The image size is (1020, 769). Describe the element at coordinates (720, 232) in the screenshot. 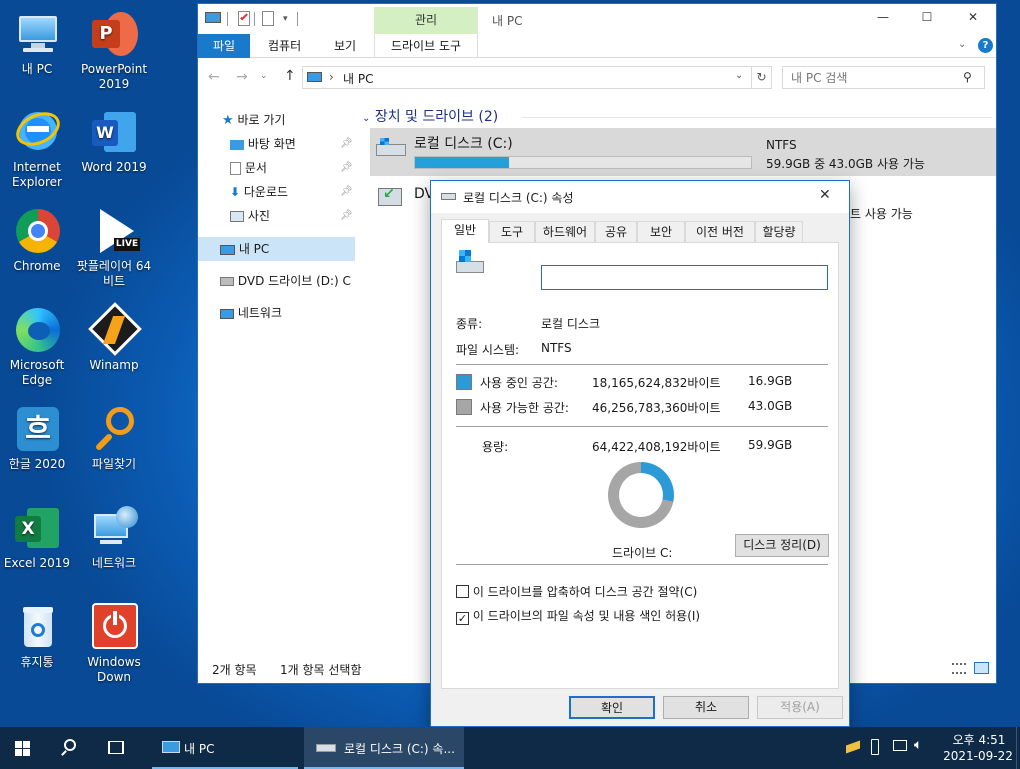

I see `tab-previous-versions: 이전 버전` at that location.